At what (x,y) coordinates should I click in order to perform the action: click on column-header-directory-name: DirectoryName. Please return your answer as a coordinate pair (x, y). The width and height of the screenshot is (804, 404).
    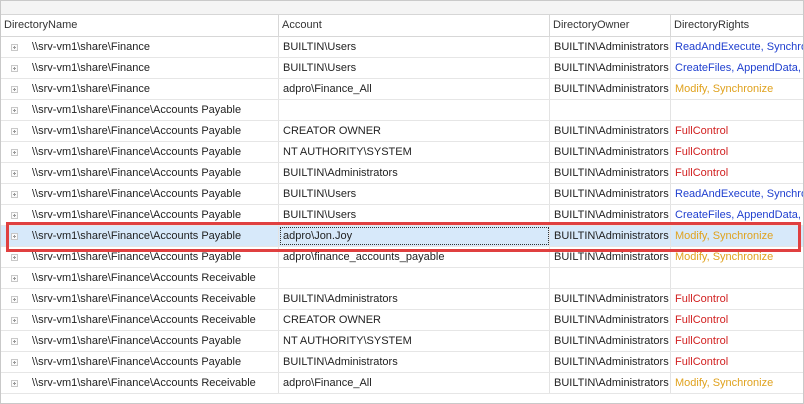
    Looking at the image, I should click on (140, 25).